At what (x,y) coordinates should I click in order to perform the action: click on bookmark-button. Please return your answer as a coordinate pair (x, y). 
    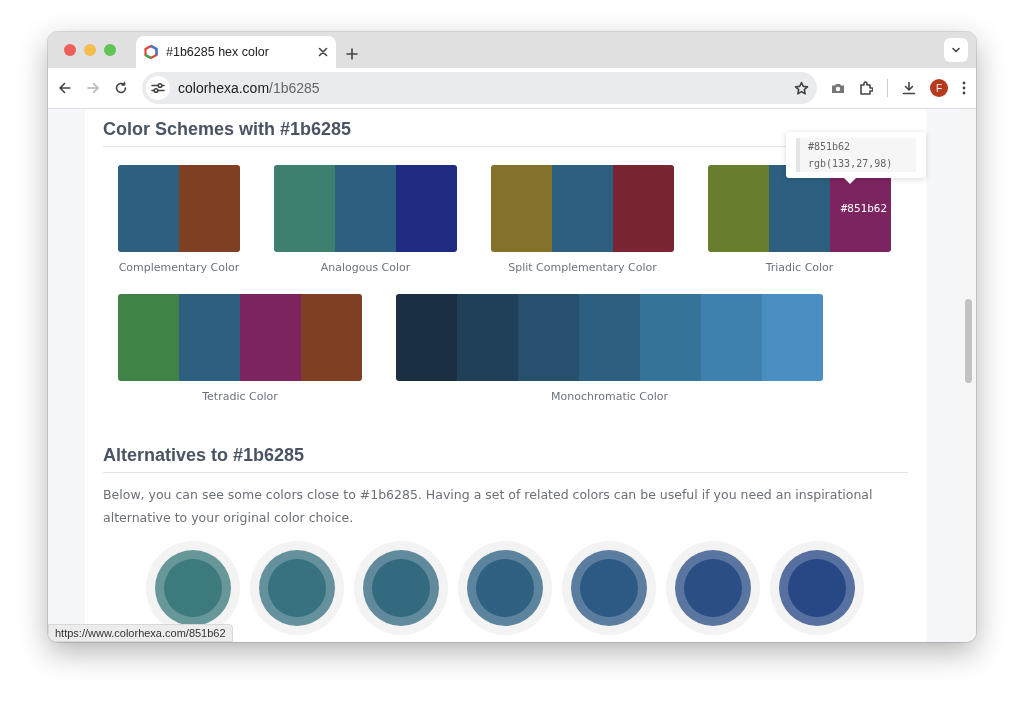
    Looking at the image, I should click on (801, 88).